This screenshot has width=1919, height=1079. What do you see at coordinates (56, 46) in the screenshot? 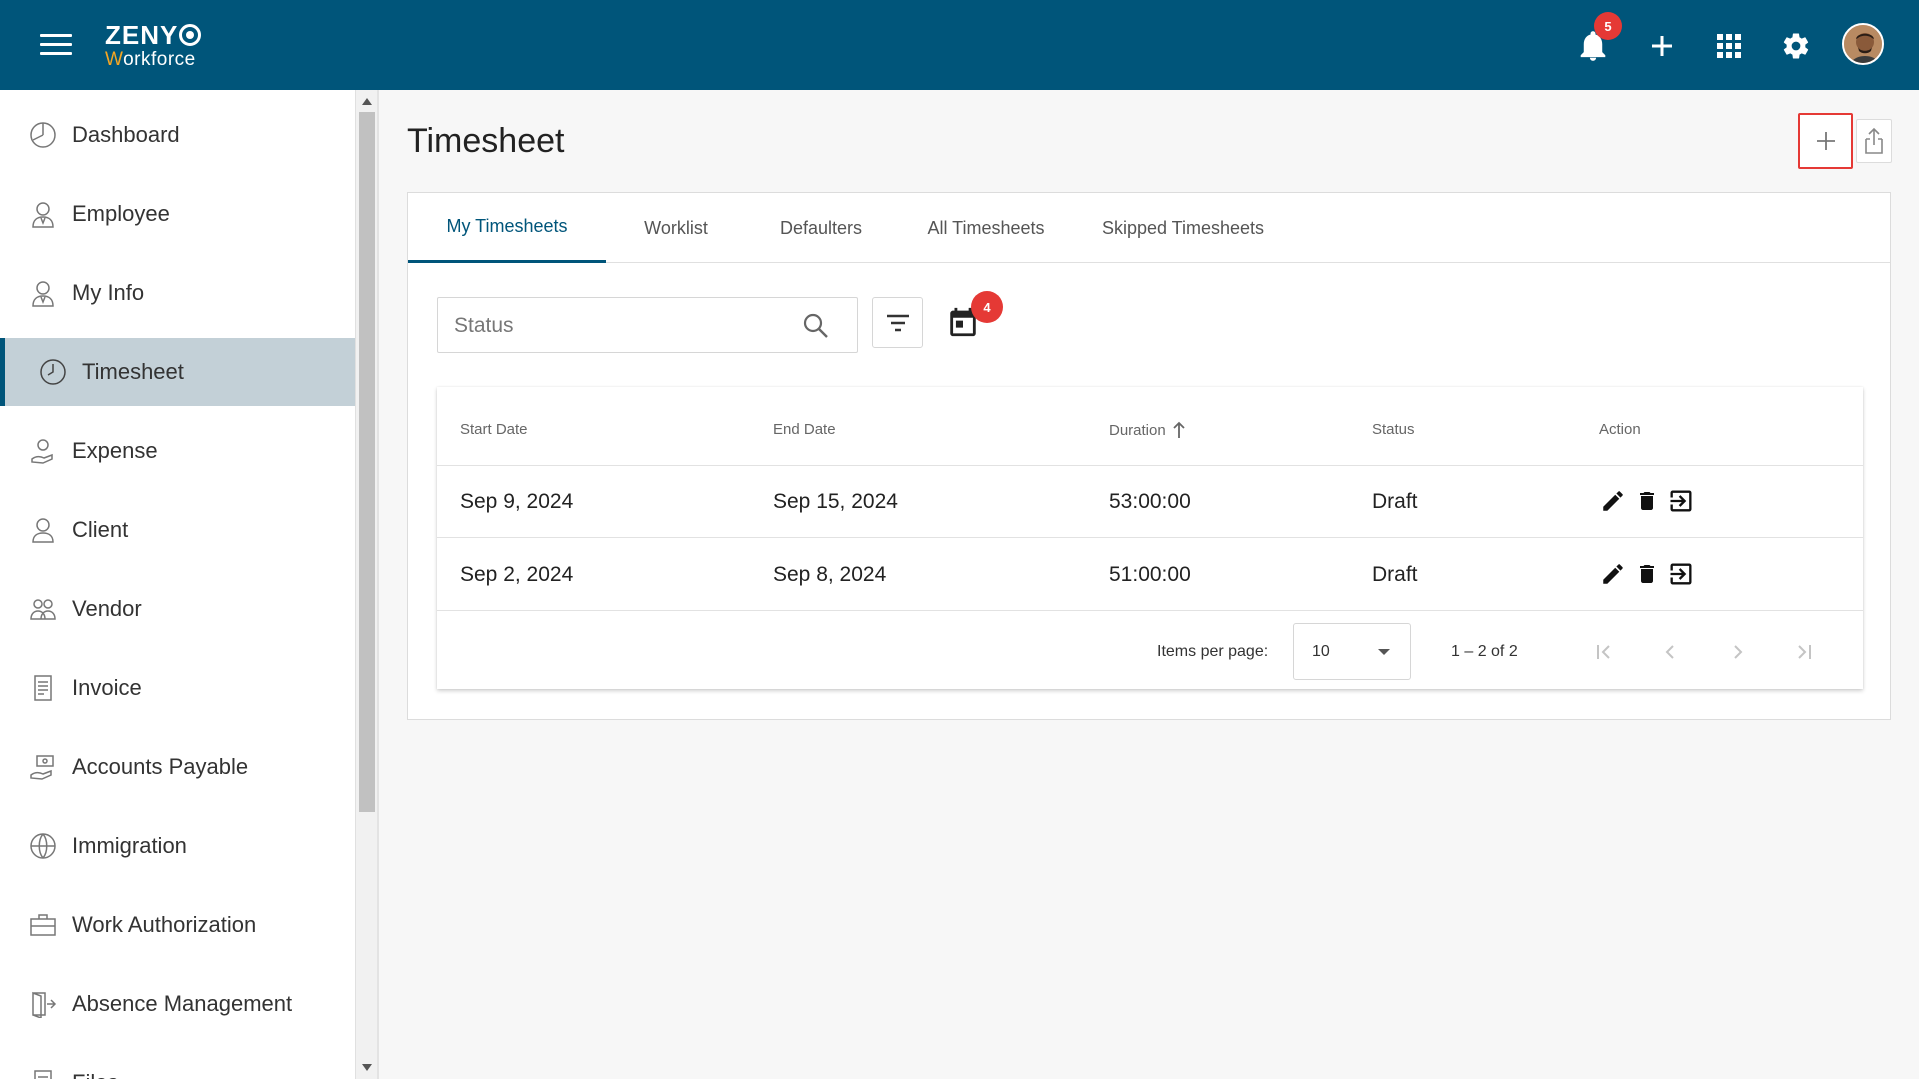
I see `menu-icon` at bounding box center [56, 46].